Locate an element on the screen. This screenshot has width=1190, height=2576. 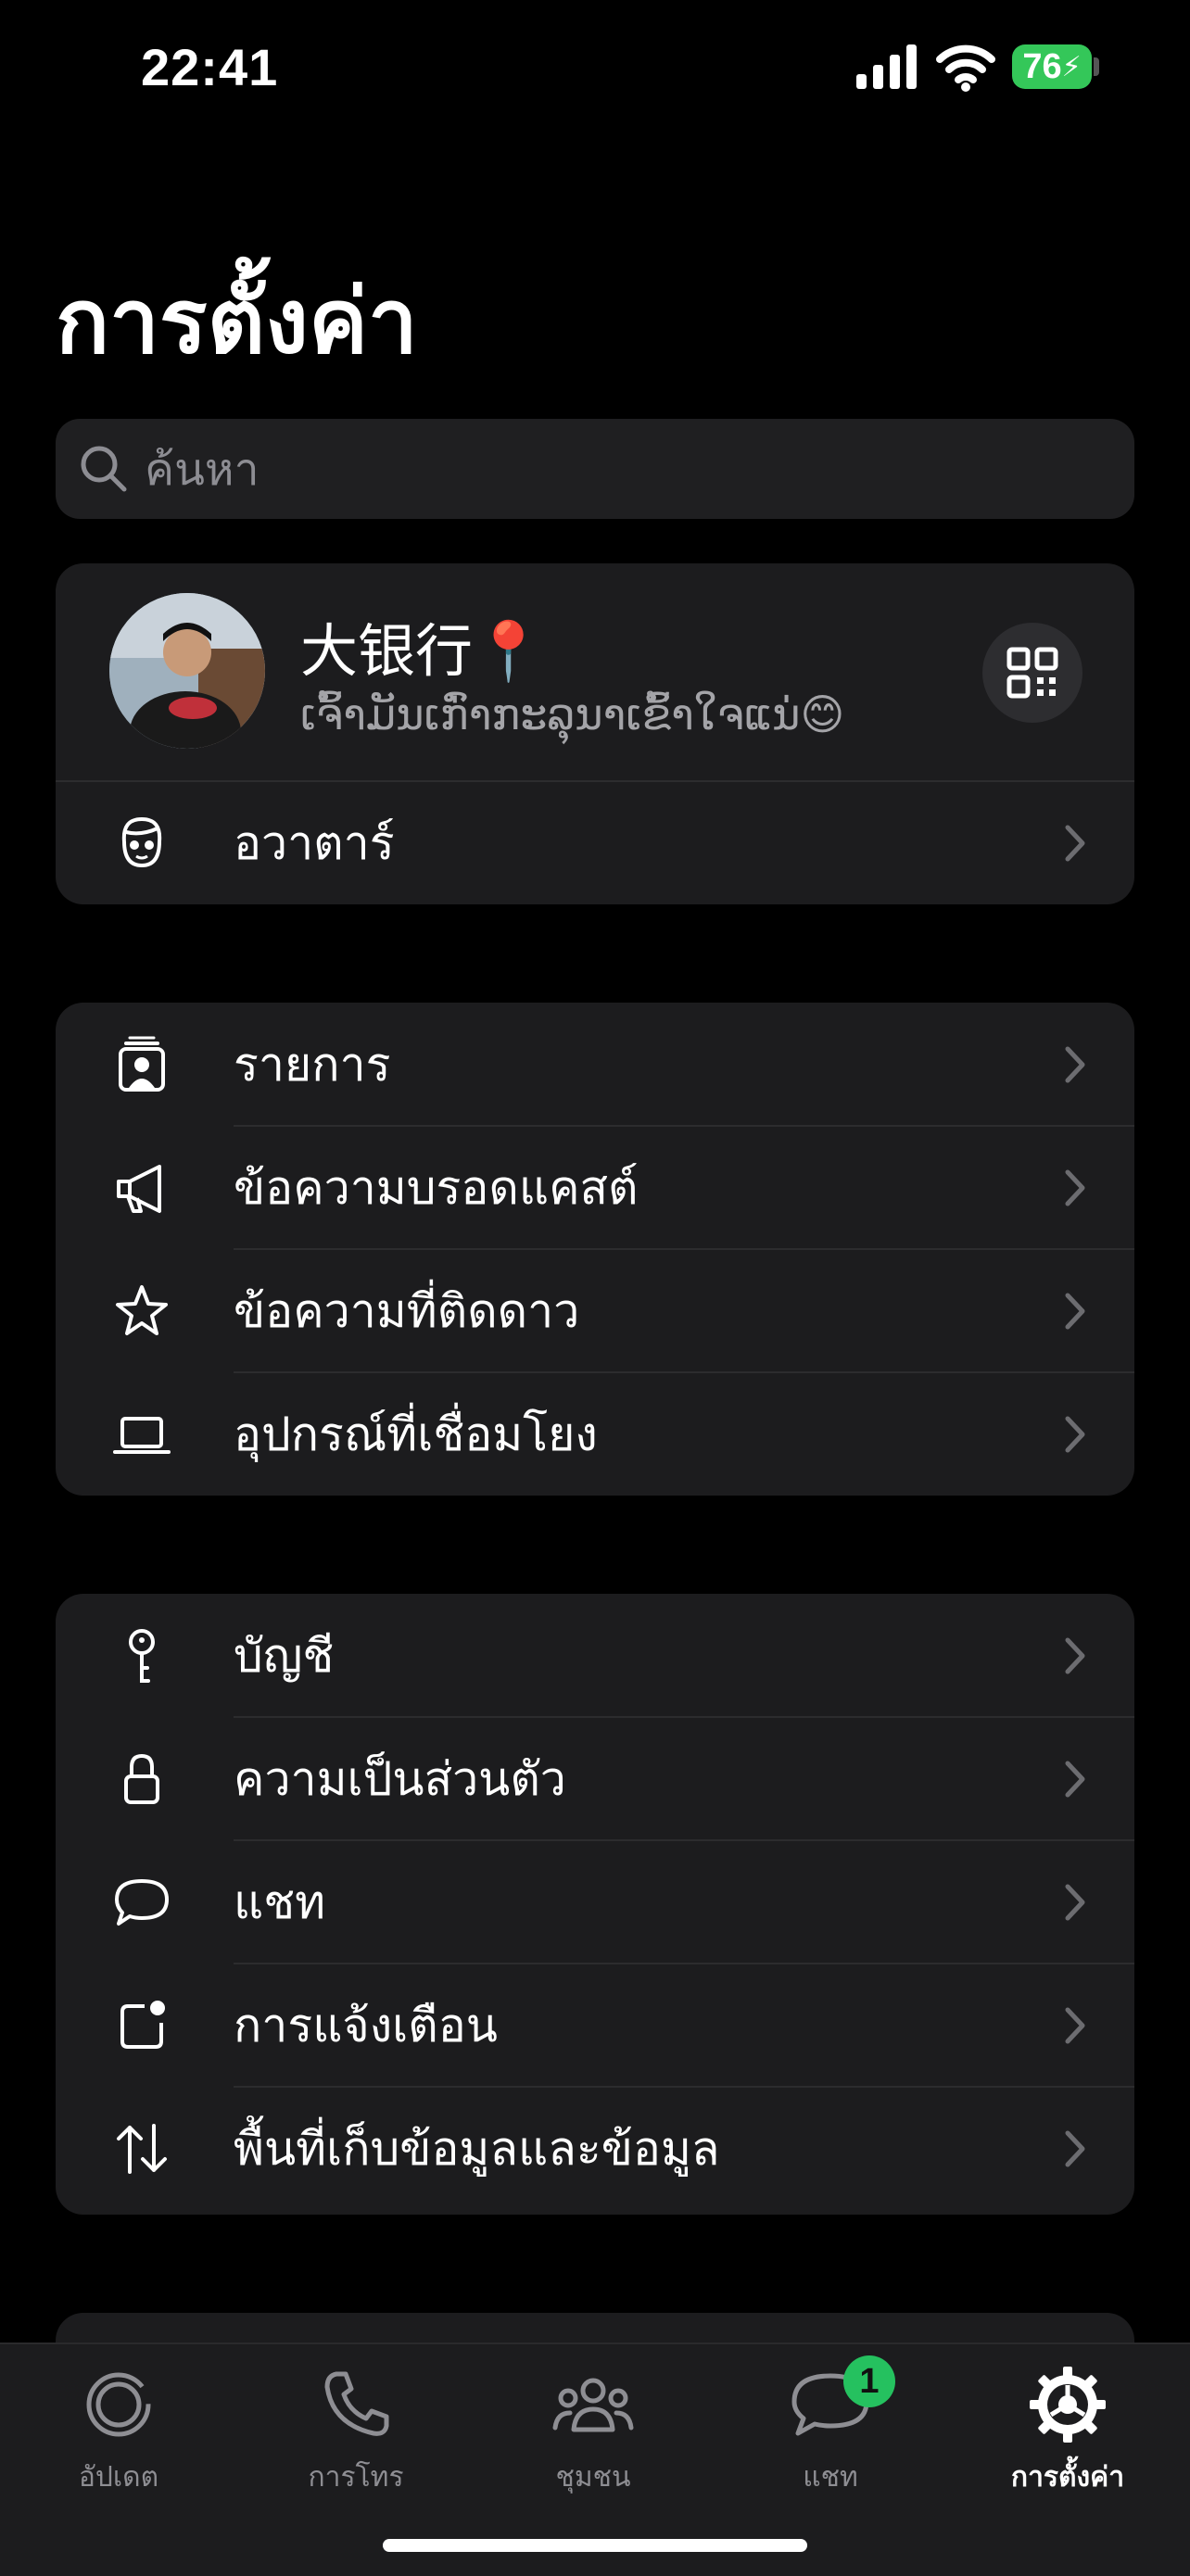
tab-calls: การโทร is located at coordinates (356, 2432).